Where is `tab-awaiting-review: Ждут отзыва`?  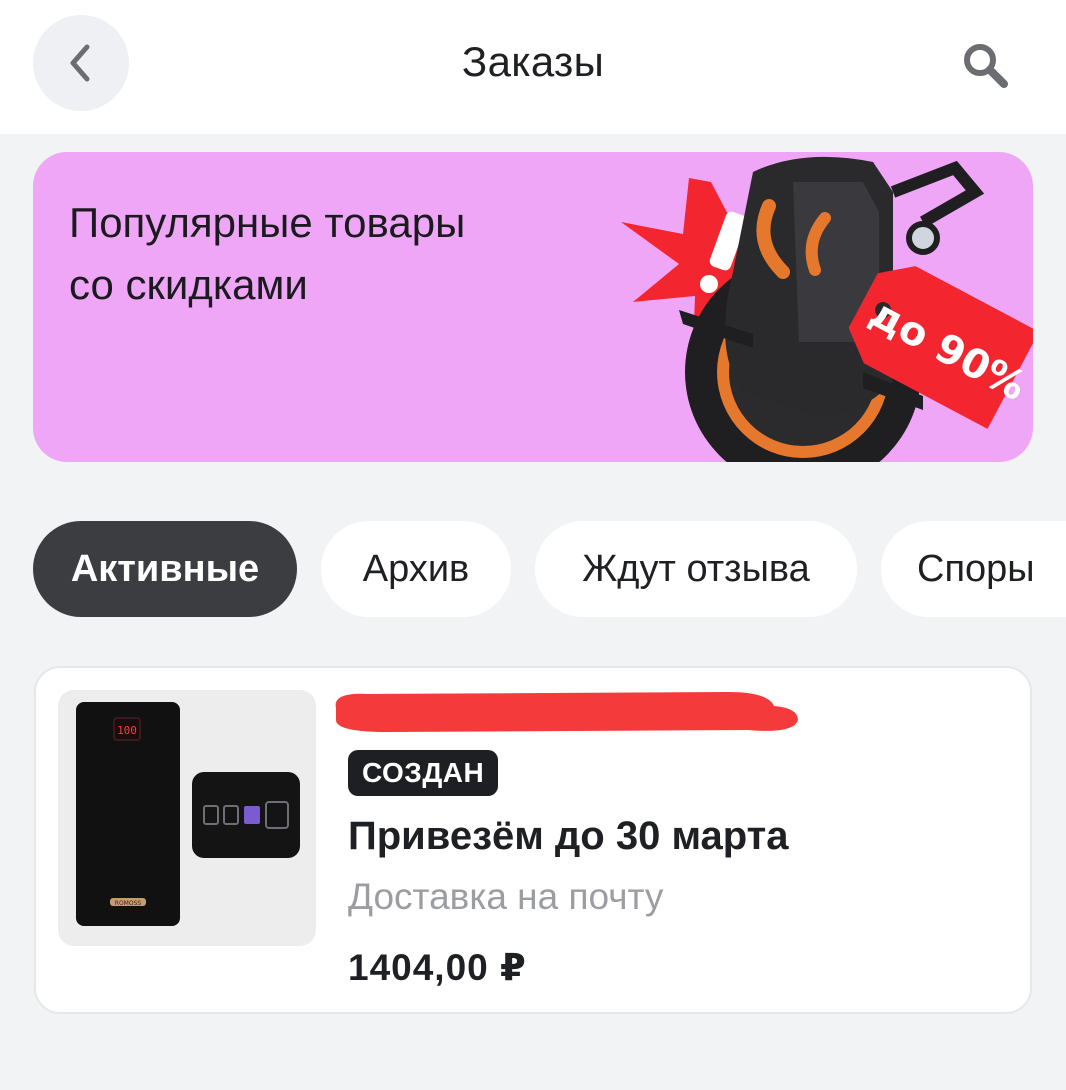
tab-awaiting-review: Ждут отзыва is located at coordinates (696, 569).